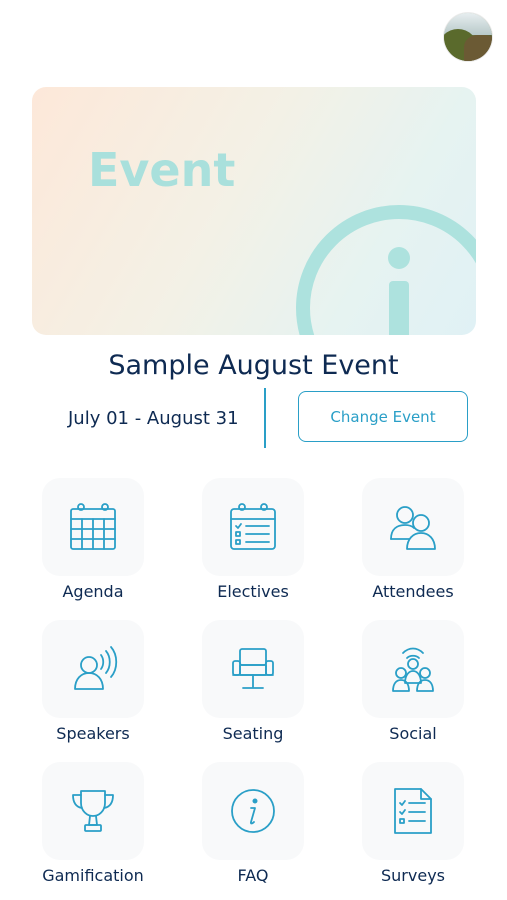  I want to click on calendar-grid-icon, so click(93, 526).